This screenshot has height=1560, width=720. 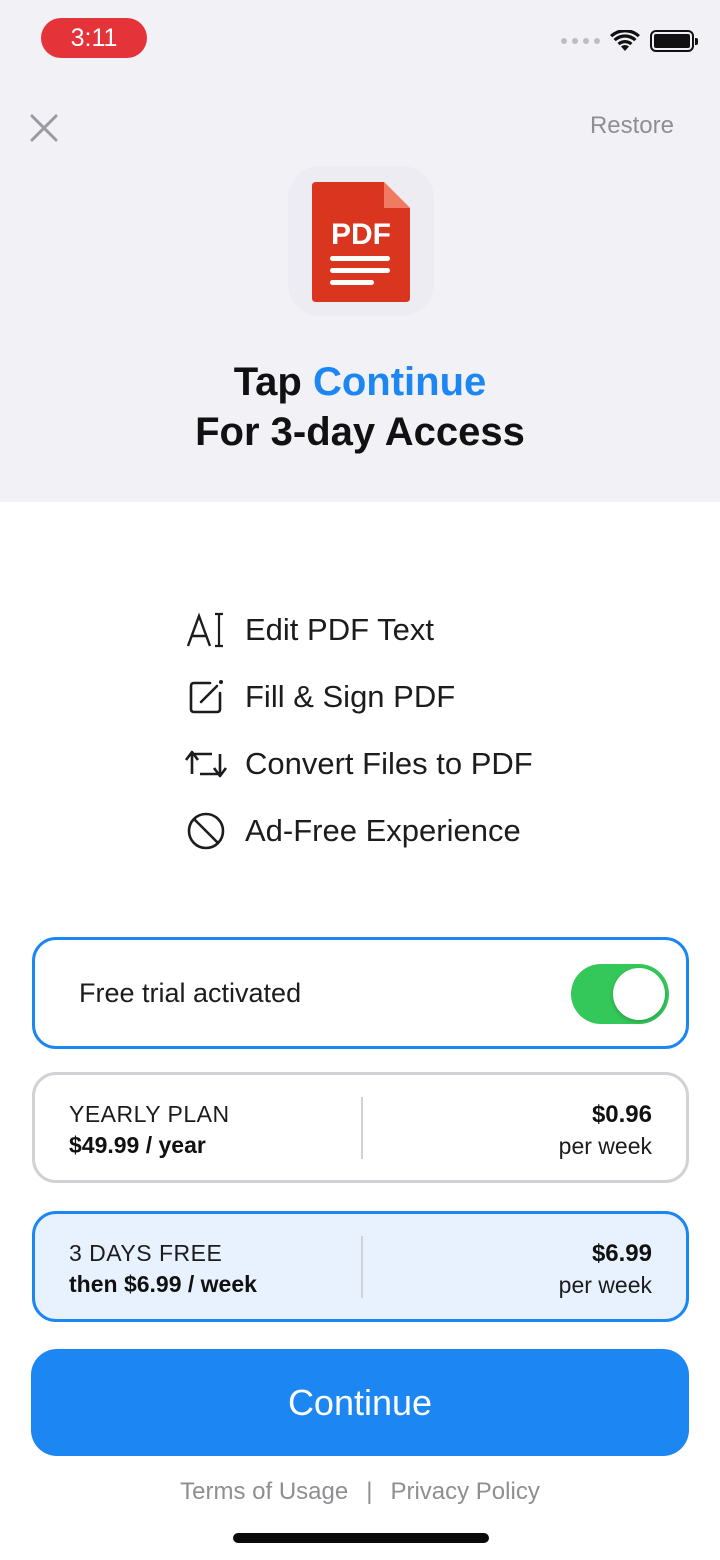 I want to click on close-button, so click(x=44, y=128).